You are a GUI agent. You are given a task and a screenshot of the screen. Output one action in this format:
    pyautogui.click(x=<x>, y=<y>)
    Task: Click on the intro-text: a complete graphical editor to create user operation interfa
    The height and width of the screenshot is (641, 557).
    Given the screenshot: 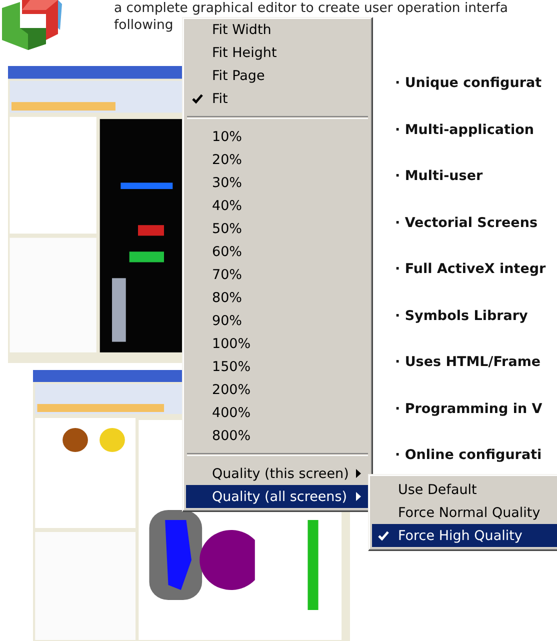 What is the action you would take?
    pyautogui.click(x=311, y=8)
    